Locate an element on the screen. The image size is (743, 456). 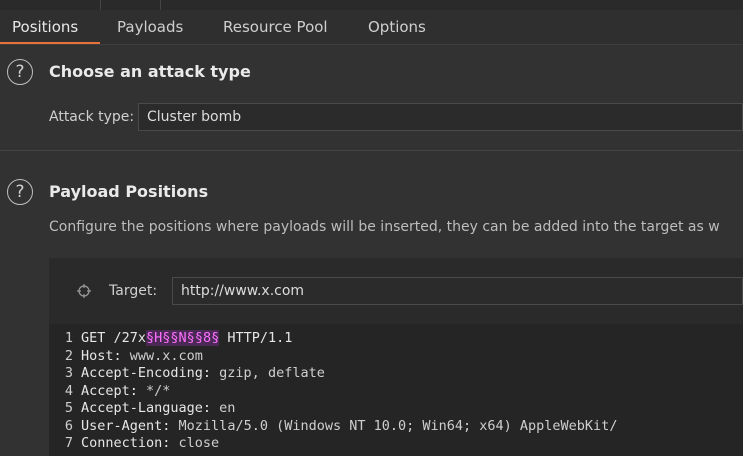
payload-marker: §N§ is located at coordinates (182, 338).